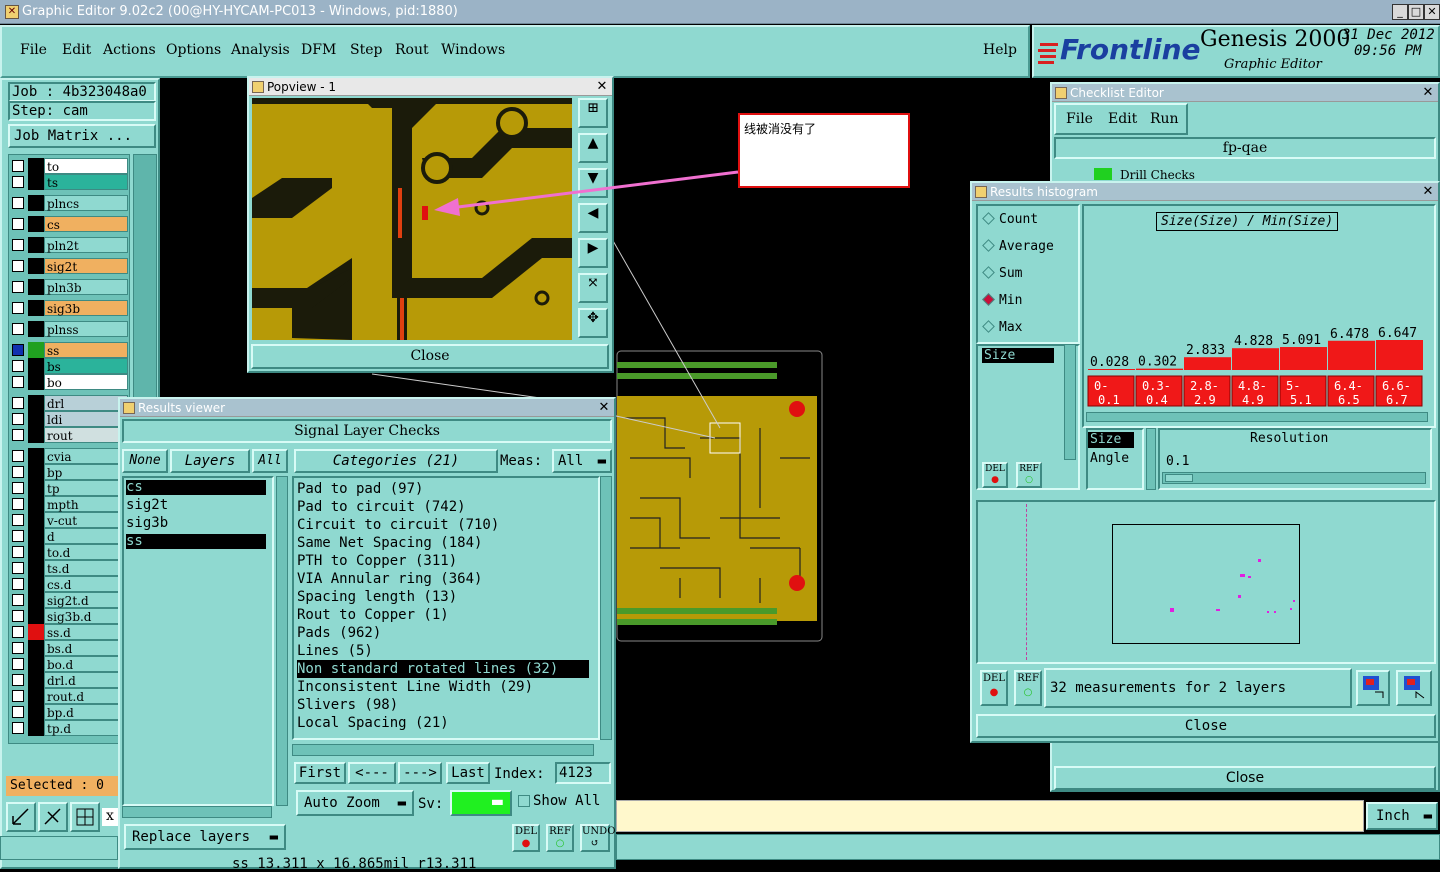 The height and width of the screenshot is (872, 1440). I want to click on layer-row-drl.d: drl.d, so click(69, 680).